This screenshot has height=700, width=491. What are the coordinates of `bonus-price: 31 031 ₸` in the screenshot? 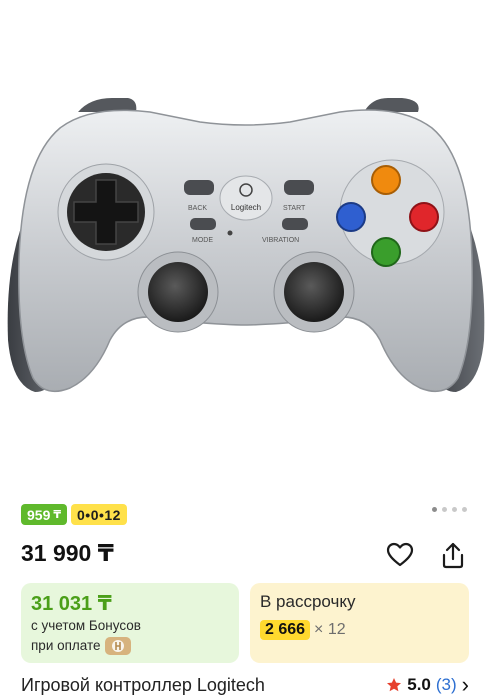 It's located at (71, 604).